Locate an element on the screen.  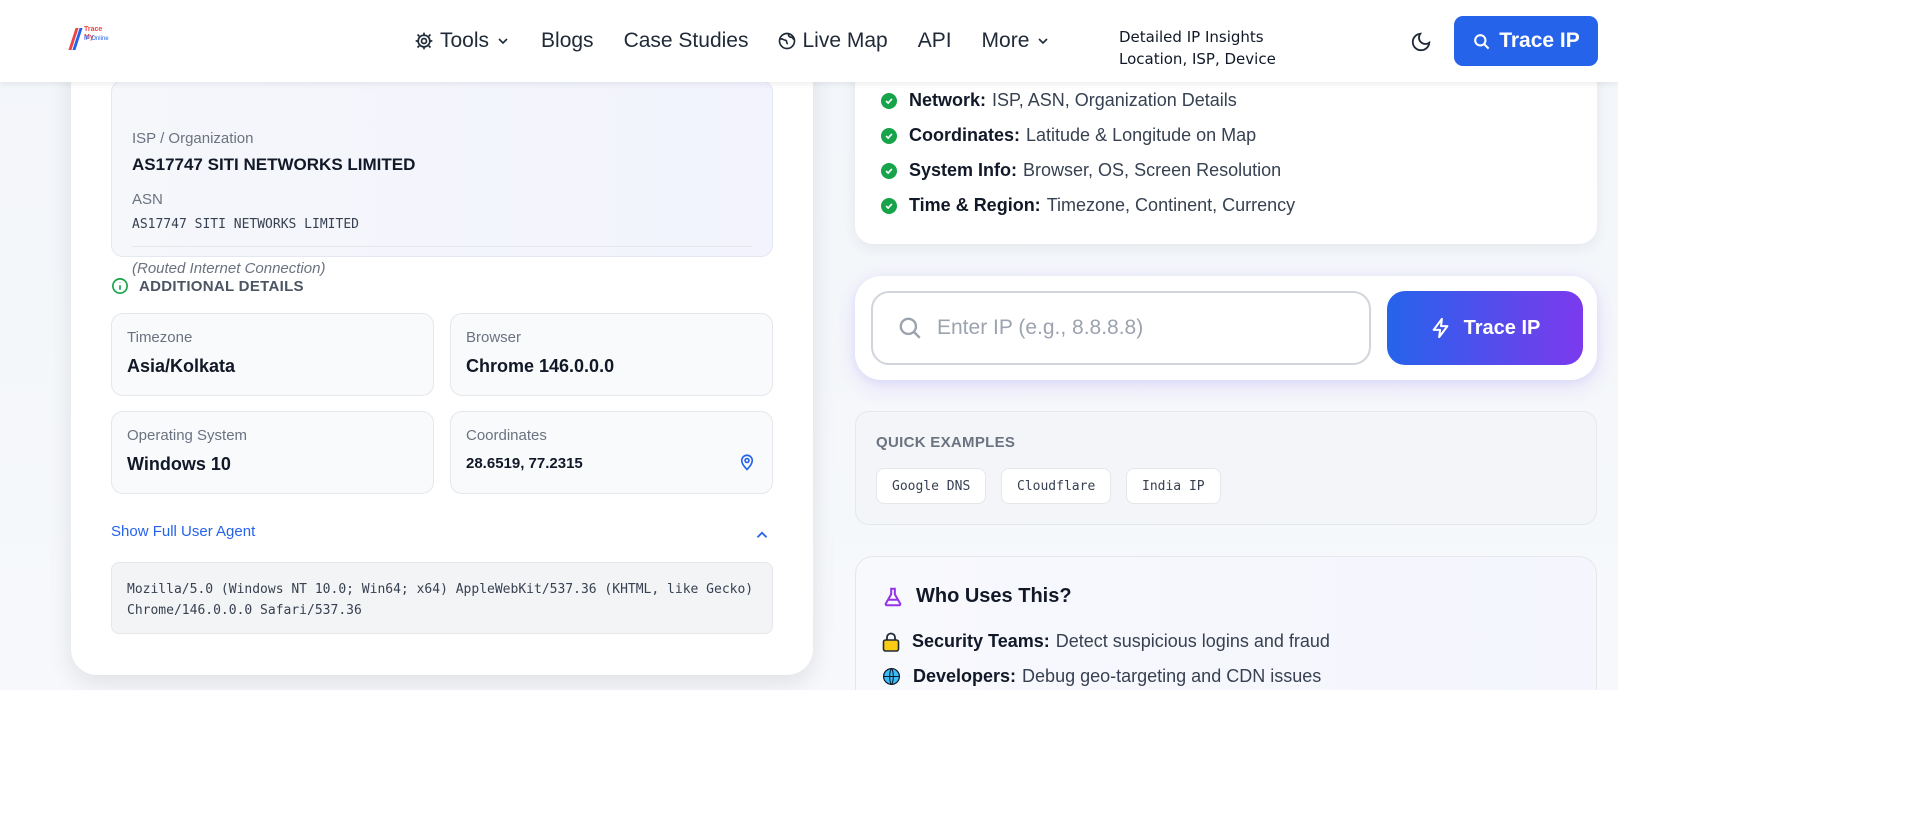
dark-mode-toggle is located at coordinates (1421, 44).